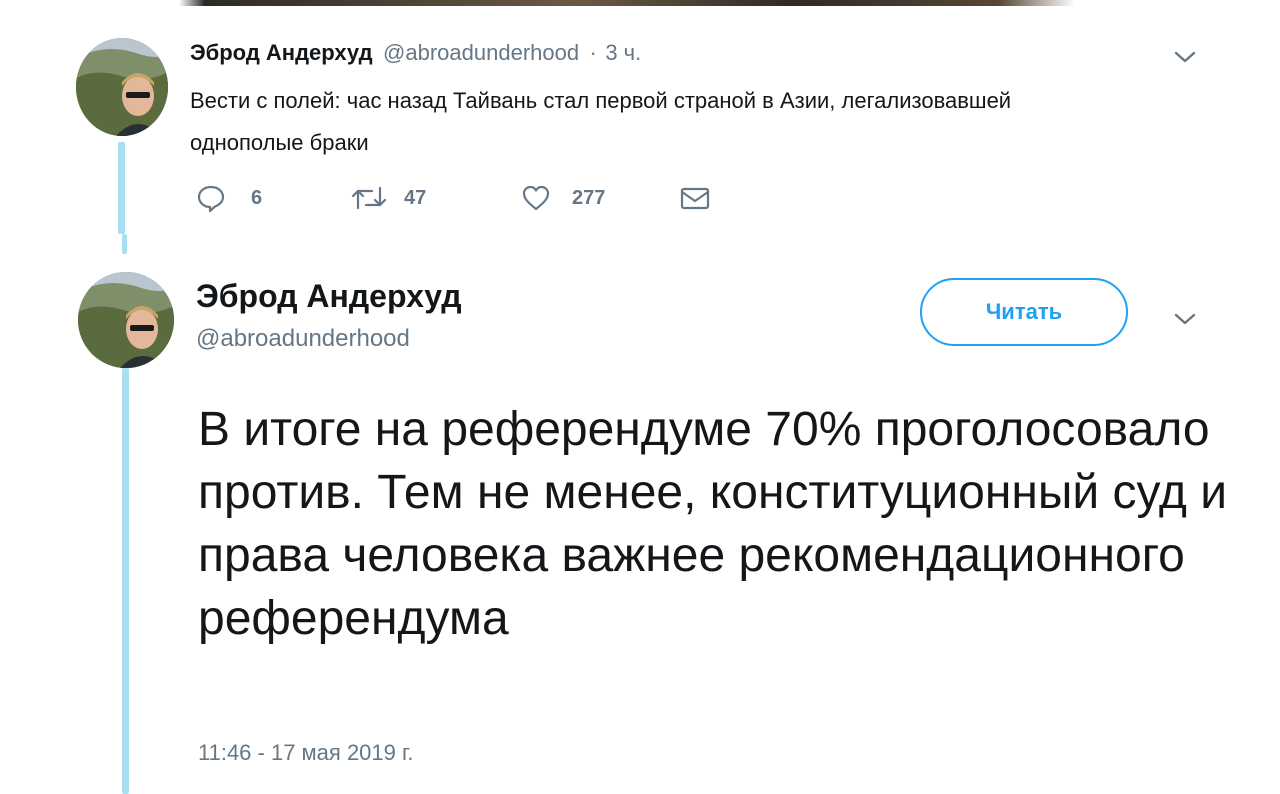  Describe the element at coordinates (305, 753) in the screenshot. I see `tweet-timestamp: 11:46 - 17 мая 2019 г.` at that location.